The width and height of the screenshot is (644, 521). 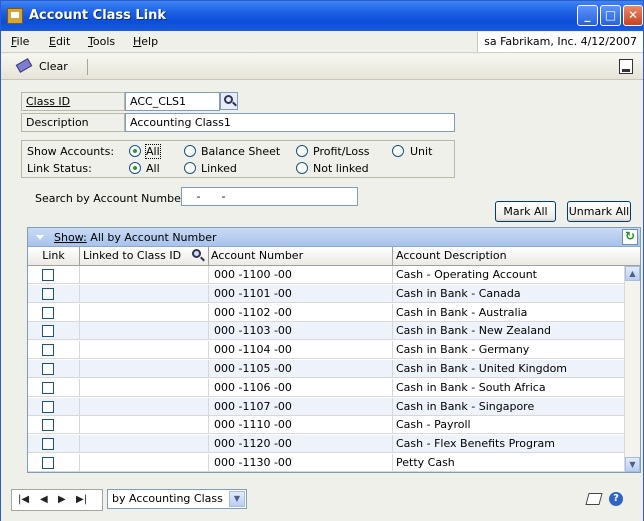 What do you see at coordinates (509, 331) in the screenshot?
I see `account-description-cell: Cash in Bank - New Zealand` at bounding box center [509, 331].